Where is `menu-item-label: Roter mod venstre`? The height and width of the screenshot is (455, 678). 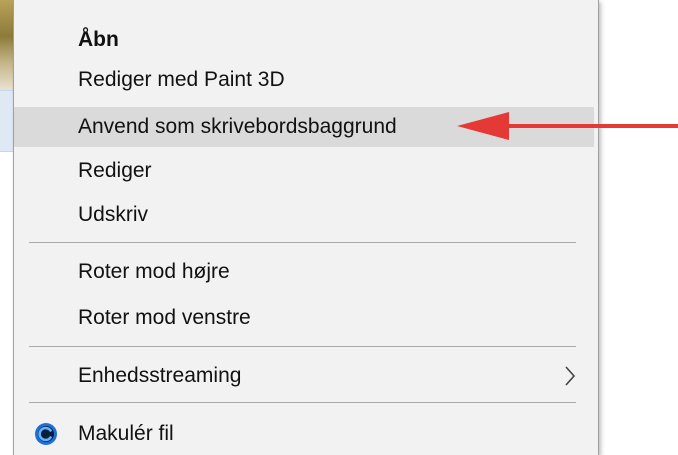
menu-item-label: Roter mod venstre is located at coordinates (164, 317).